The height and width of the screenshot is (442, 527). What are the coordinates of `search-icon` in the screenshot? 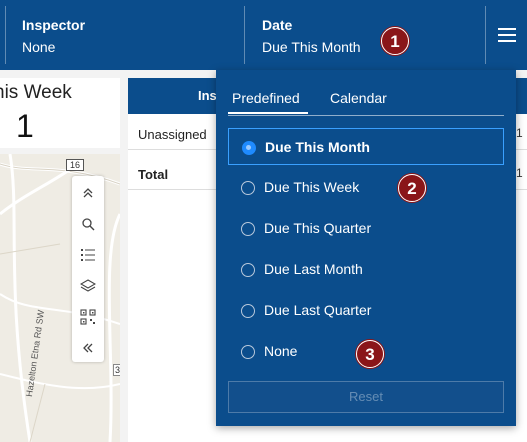 It's located at (88, 224).